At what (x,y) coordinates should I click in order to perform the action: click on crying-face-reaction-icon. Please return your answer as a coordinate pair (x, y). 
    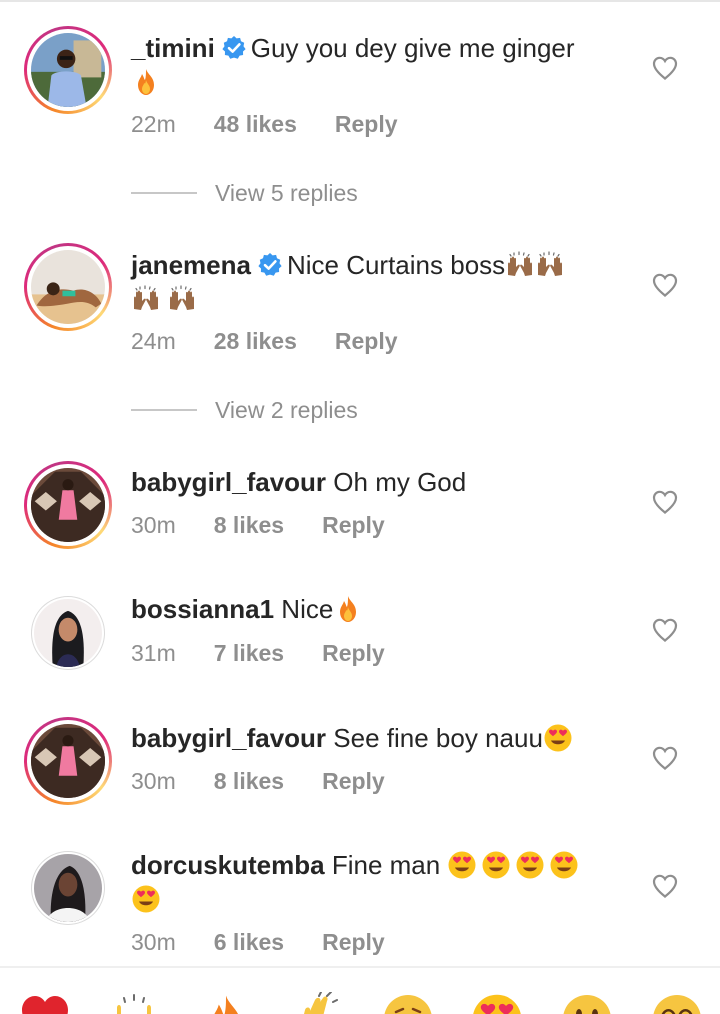
    Looking at the image, I should click on (408, 1003).